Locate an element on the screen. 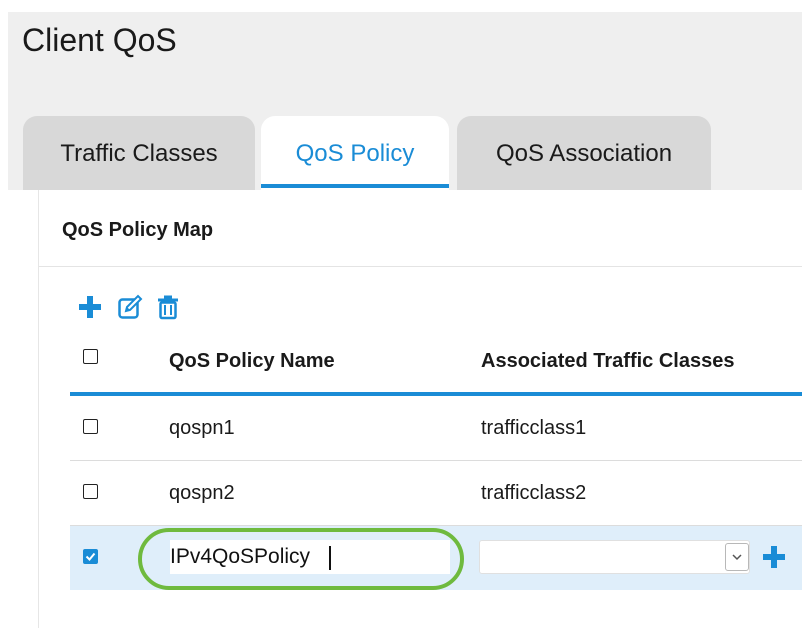 This screenshot has height=628, width=802. column-header-traffic-classes: Associated Traffic Classes is located at coordinates (607, 361).